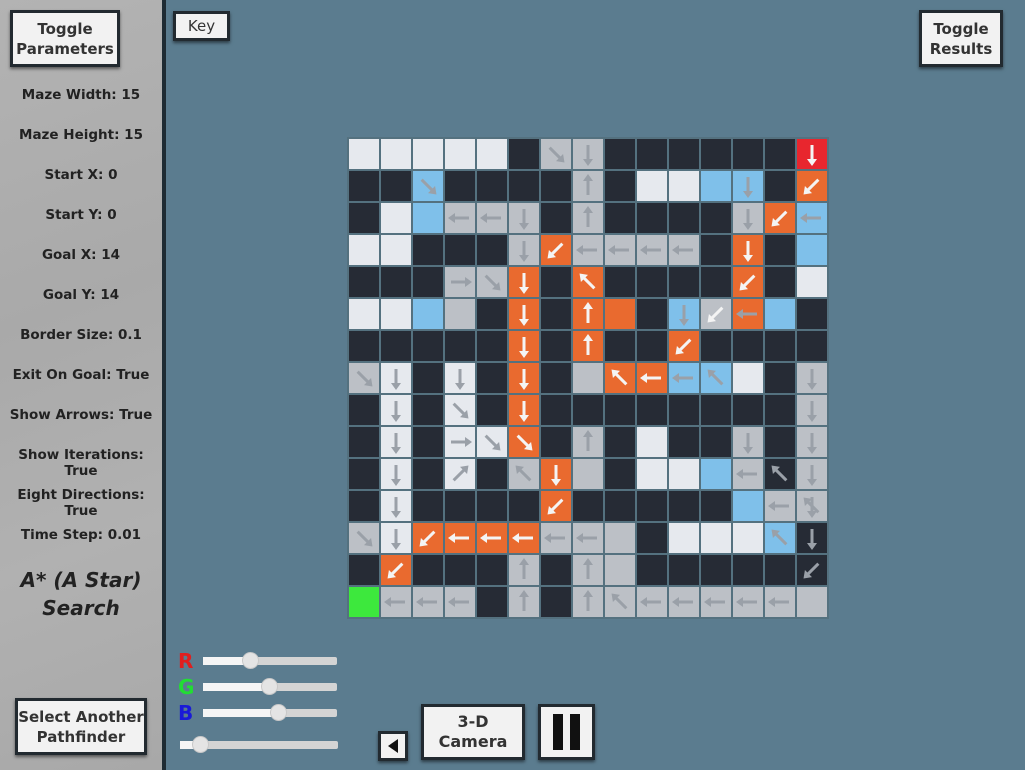 This screenshot has width=1025, height=770. I want to click on pause-icon, so click(566, 732).